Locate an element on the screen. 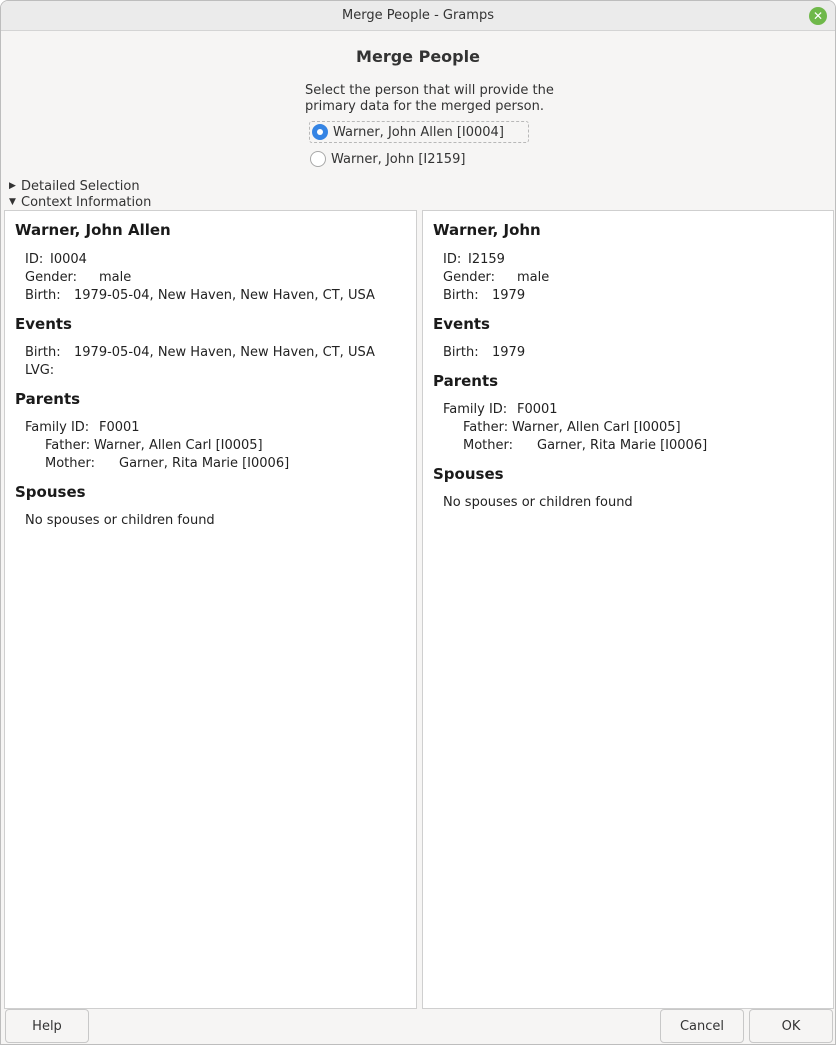 The image size is (836, 1045). detailed-selection-expander: ▶ Detailed Selection is located at coordinates (74, 186).